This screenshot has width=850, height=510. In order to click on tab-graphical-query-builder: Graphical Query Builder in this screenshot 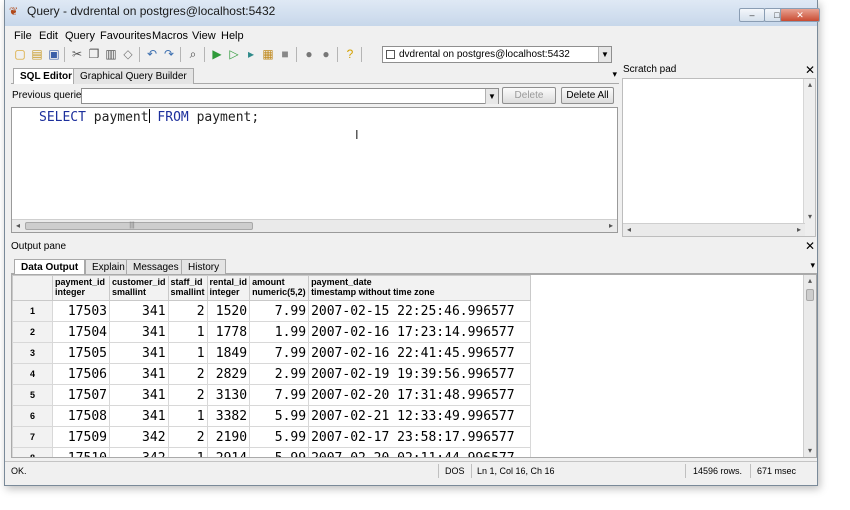, I will do `click(133, 76)`.